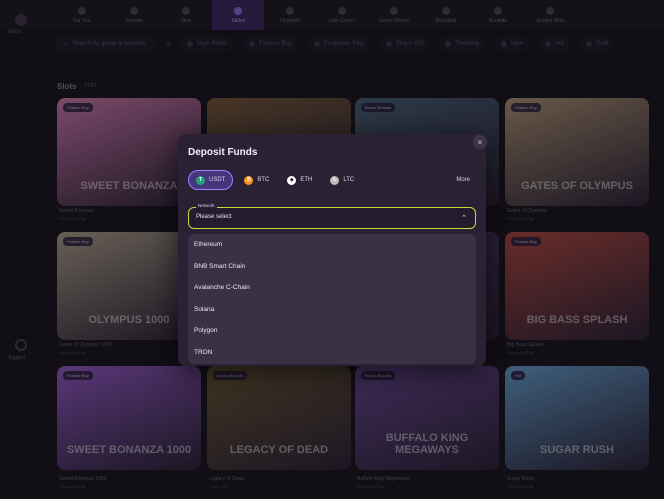  Describe the element at coordinates (200, 180) in the screenshot. I see `usdt-icon: T` at that location.